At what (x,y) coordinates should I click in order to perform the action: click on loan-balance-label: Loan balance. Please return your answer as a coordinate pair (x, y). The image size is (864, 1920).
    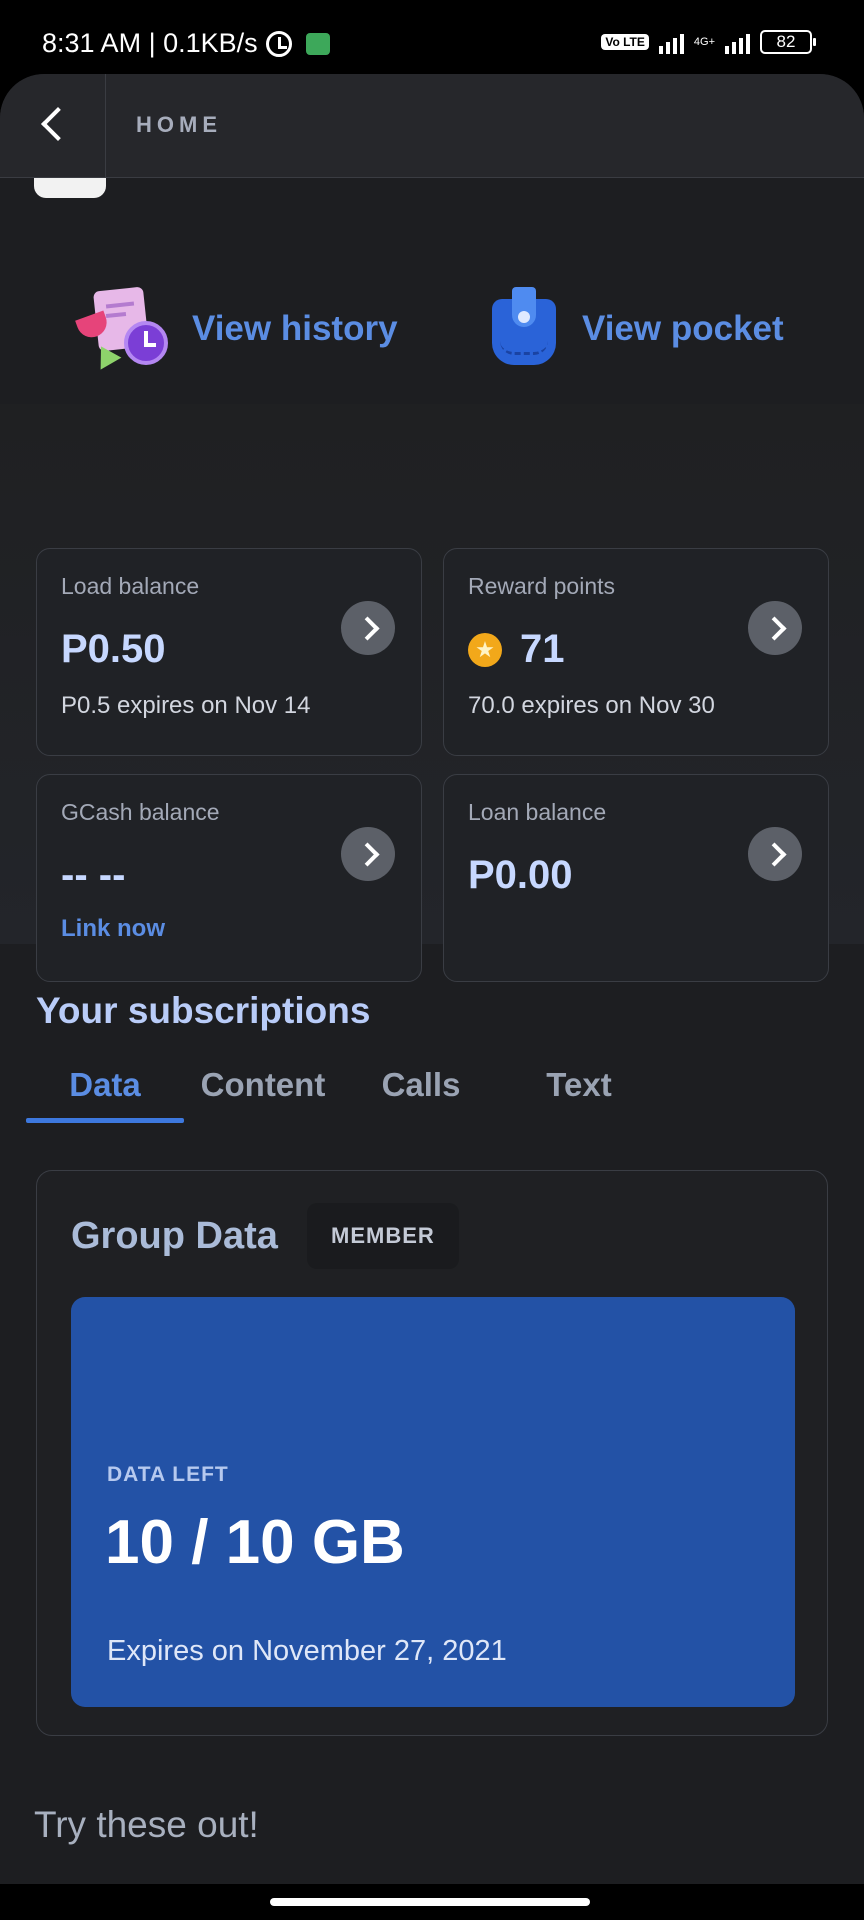
    Looking at the image, I should click on (537, 812).